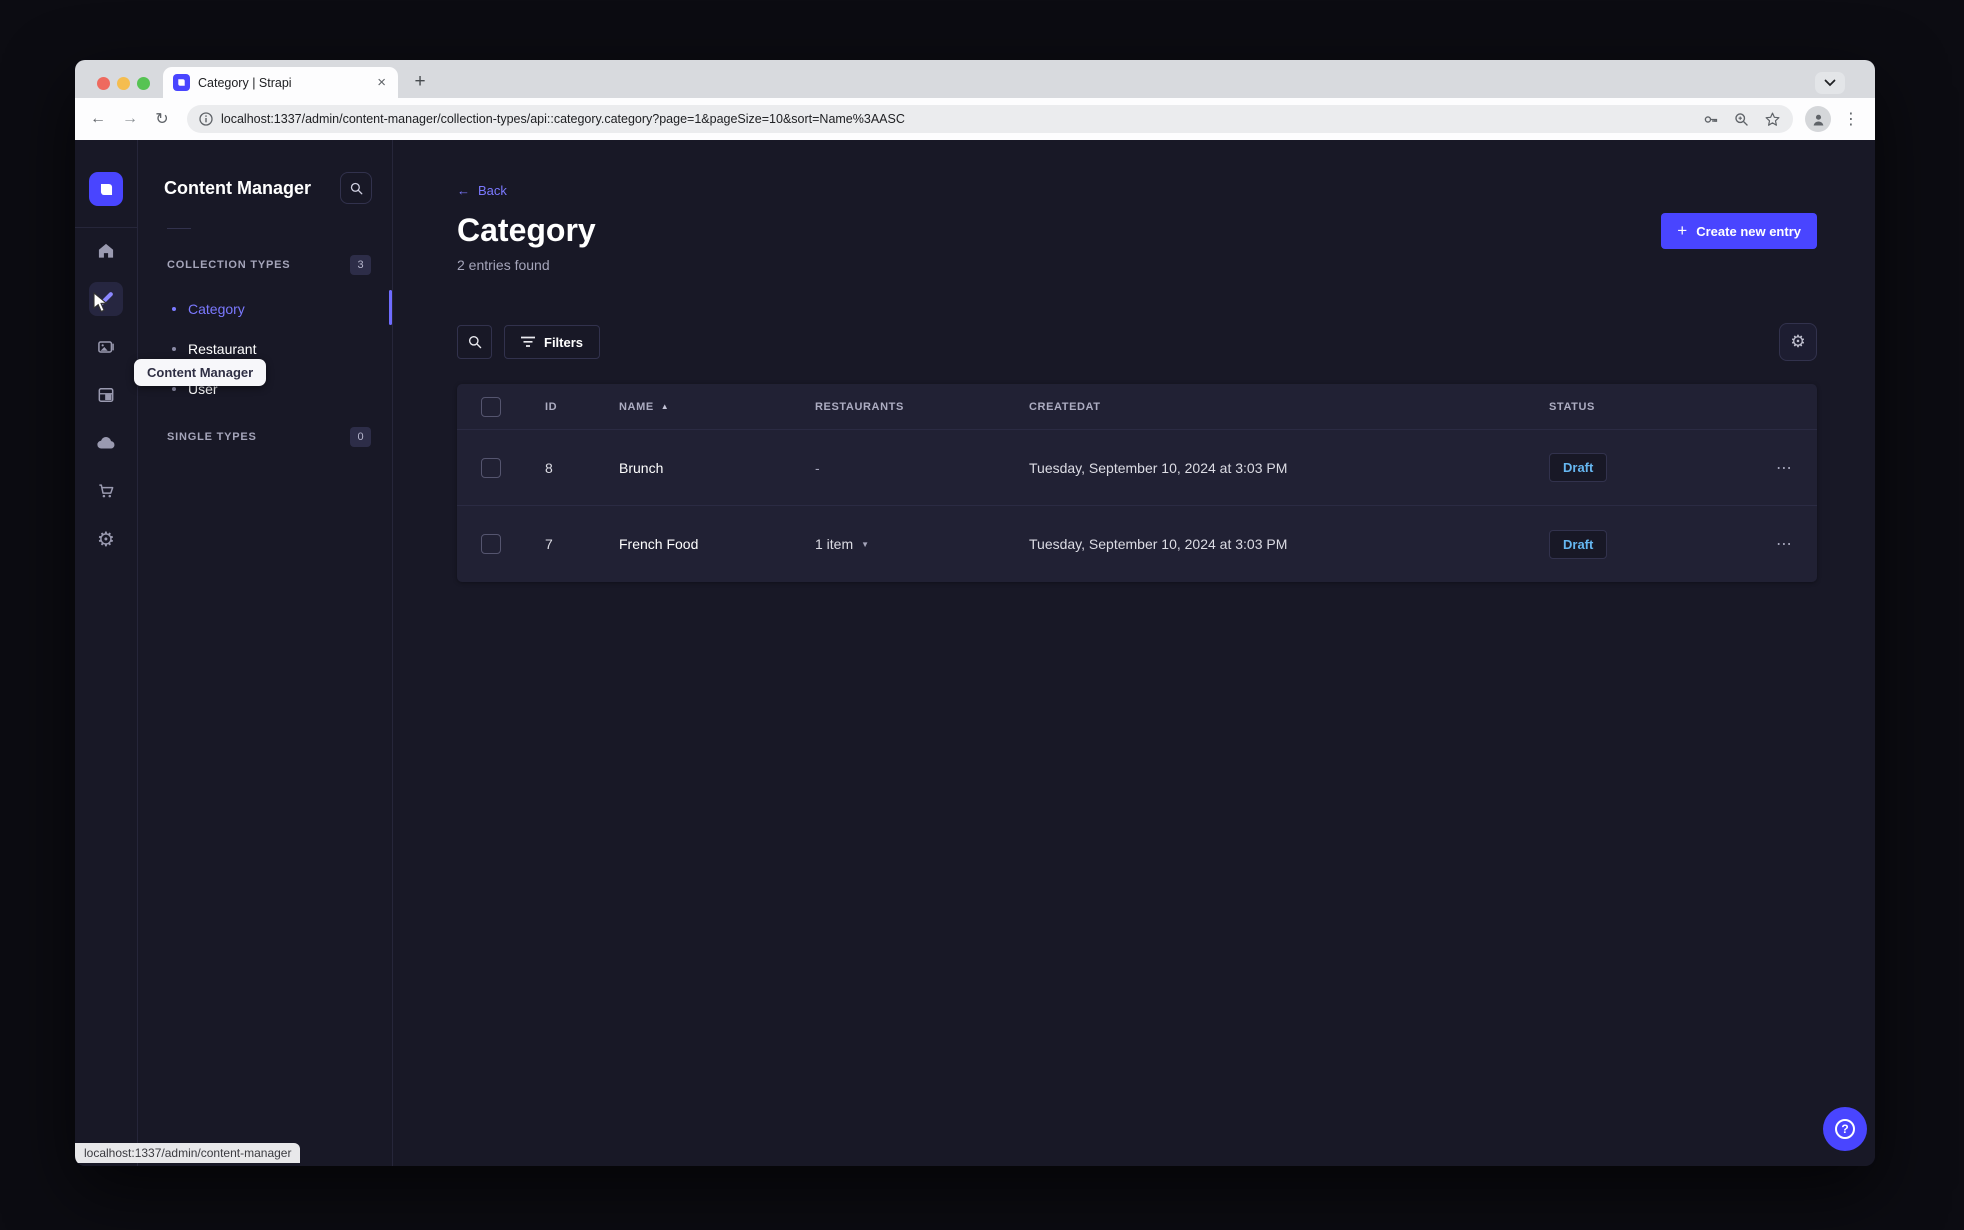  I want to click on reload-icon: ↻, so click(162, 119).